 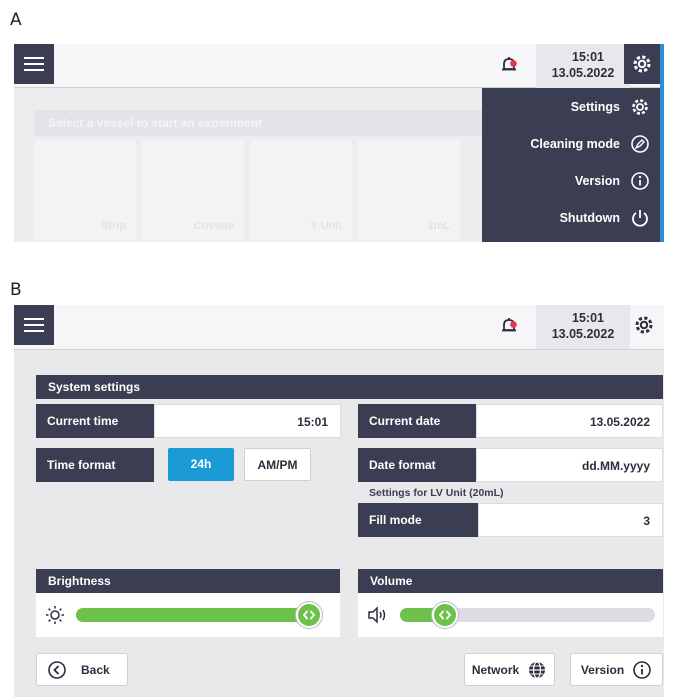 I want to click on sun-icon, so click(x=55, y=615).